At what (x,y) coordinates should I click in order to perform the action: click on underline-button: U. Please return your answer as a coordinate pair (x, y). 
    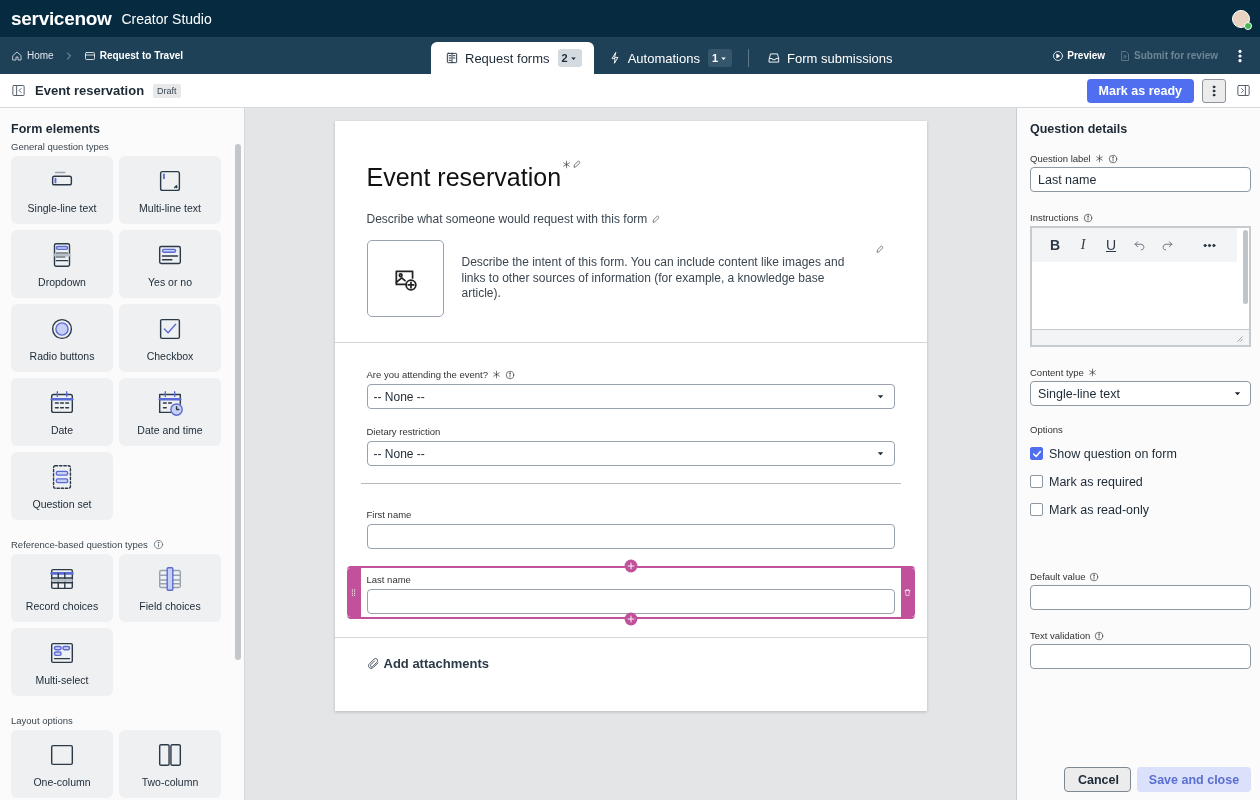
    Looking at the image, I should click on (1111, 245).